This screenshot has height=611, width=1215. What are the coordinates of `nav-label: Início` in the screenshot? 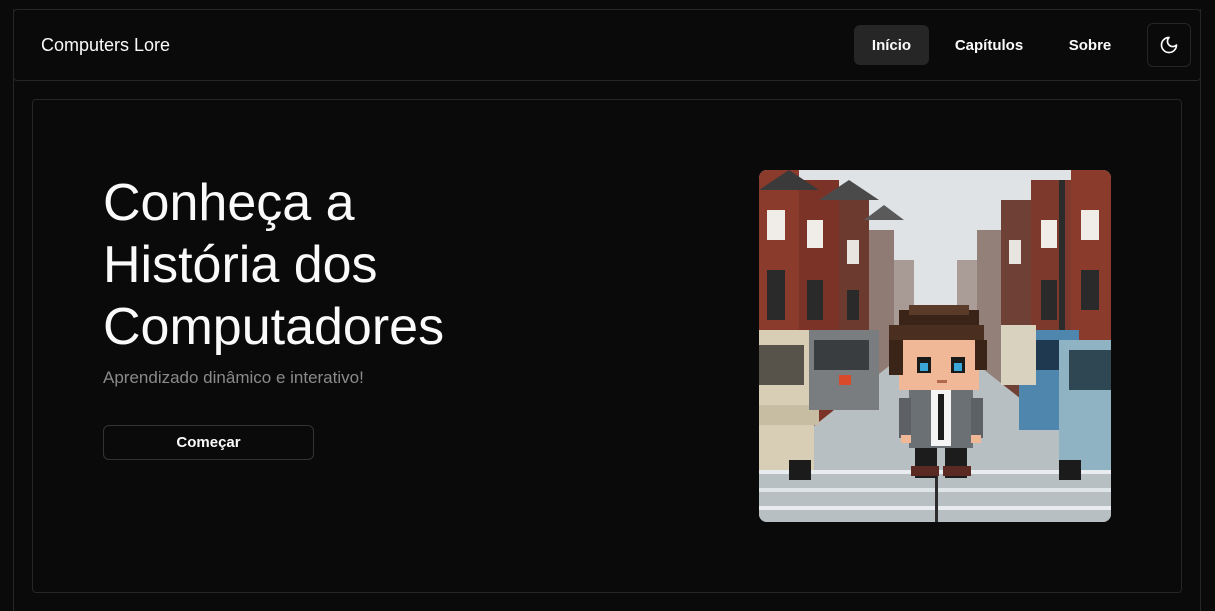 It's located at (891, 45).